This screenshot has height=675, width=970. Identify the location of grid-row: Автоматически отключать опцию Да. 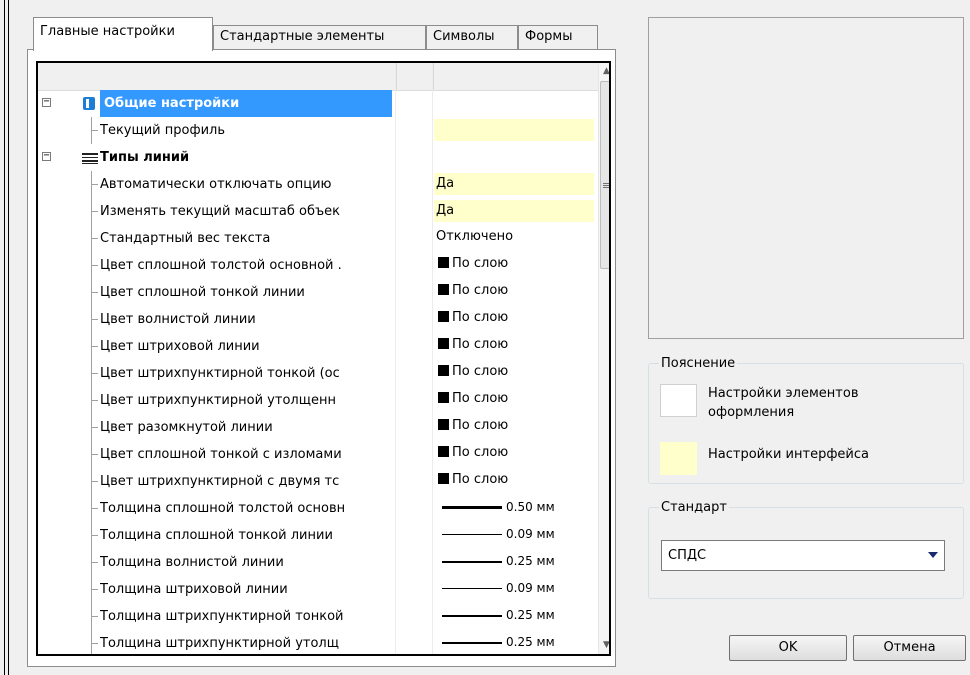
(318, 184).